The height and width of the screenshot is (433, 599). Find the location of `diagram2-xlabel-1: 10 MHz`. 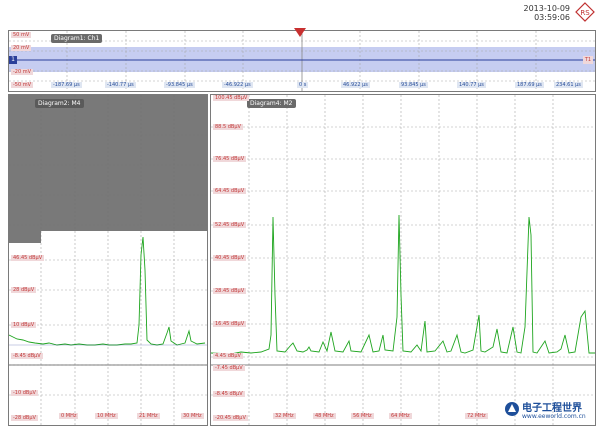

diagram2-xlabel-1: 10 MHz is located at coordinates (106, 416).